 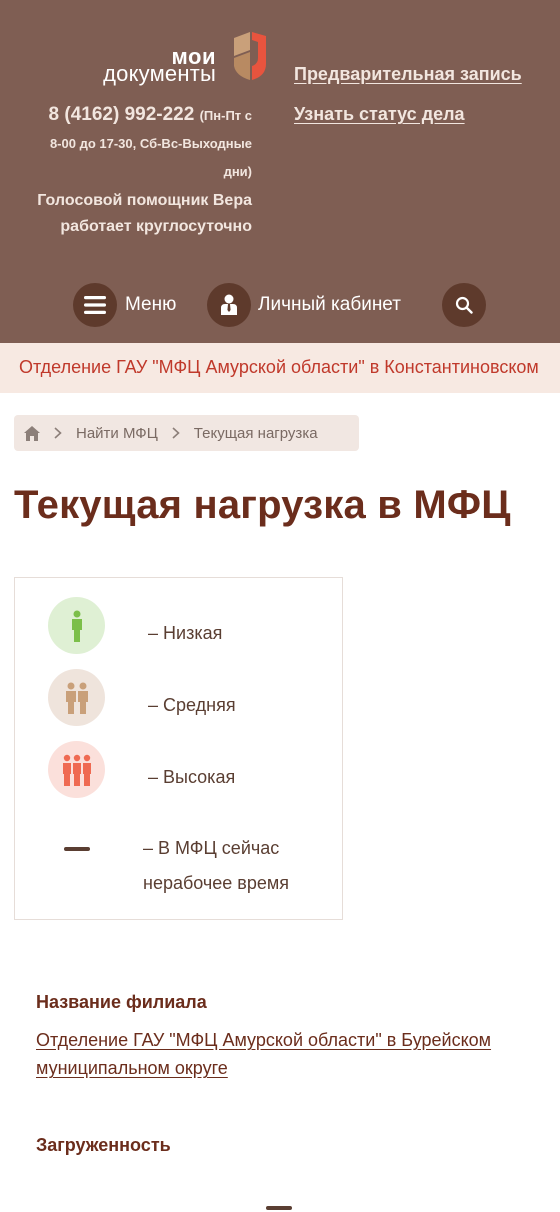 What do you see at coordinates (156, 226) in the screenshot?
I see `voice-assistant-line2: работает круглосуточно` at bounding box center [156, 226].